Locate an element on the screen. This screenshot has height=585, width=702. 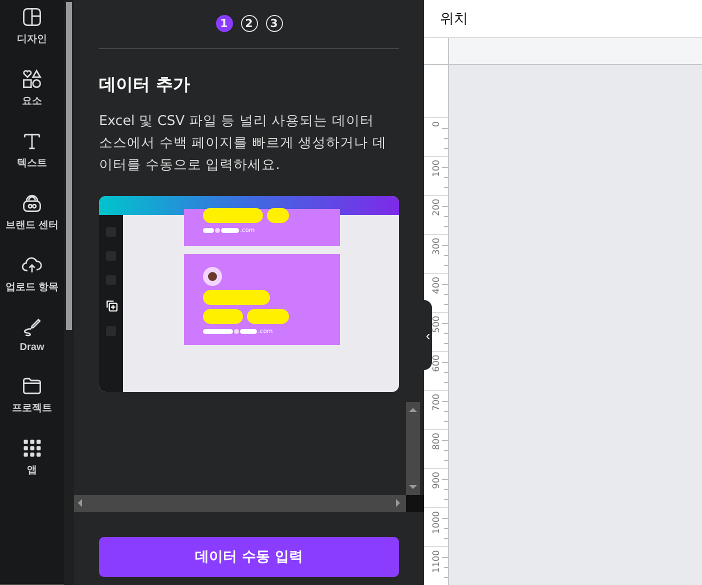
avatar-icon is located at coordinates (212, 276).